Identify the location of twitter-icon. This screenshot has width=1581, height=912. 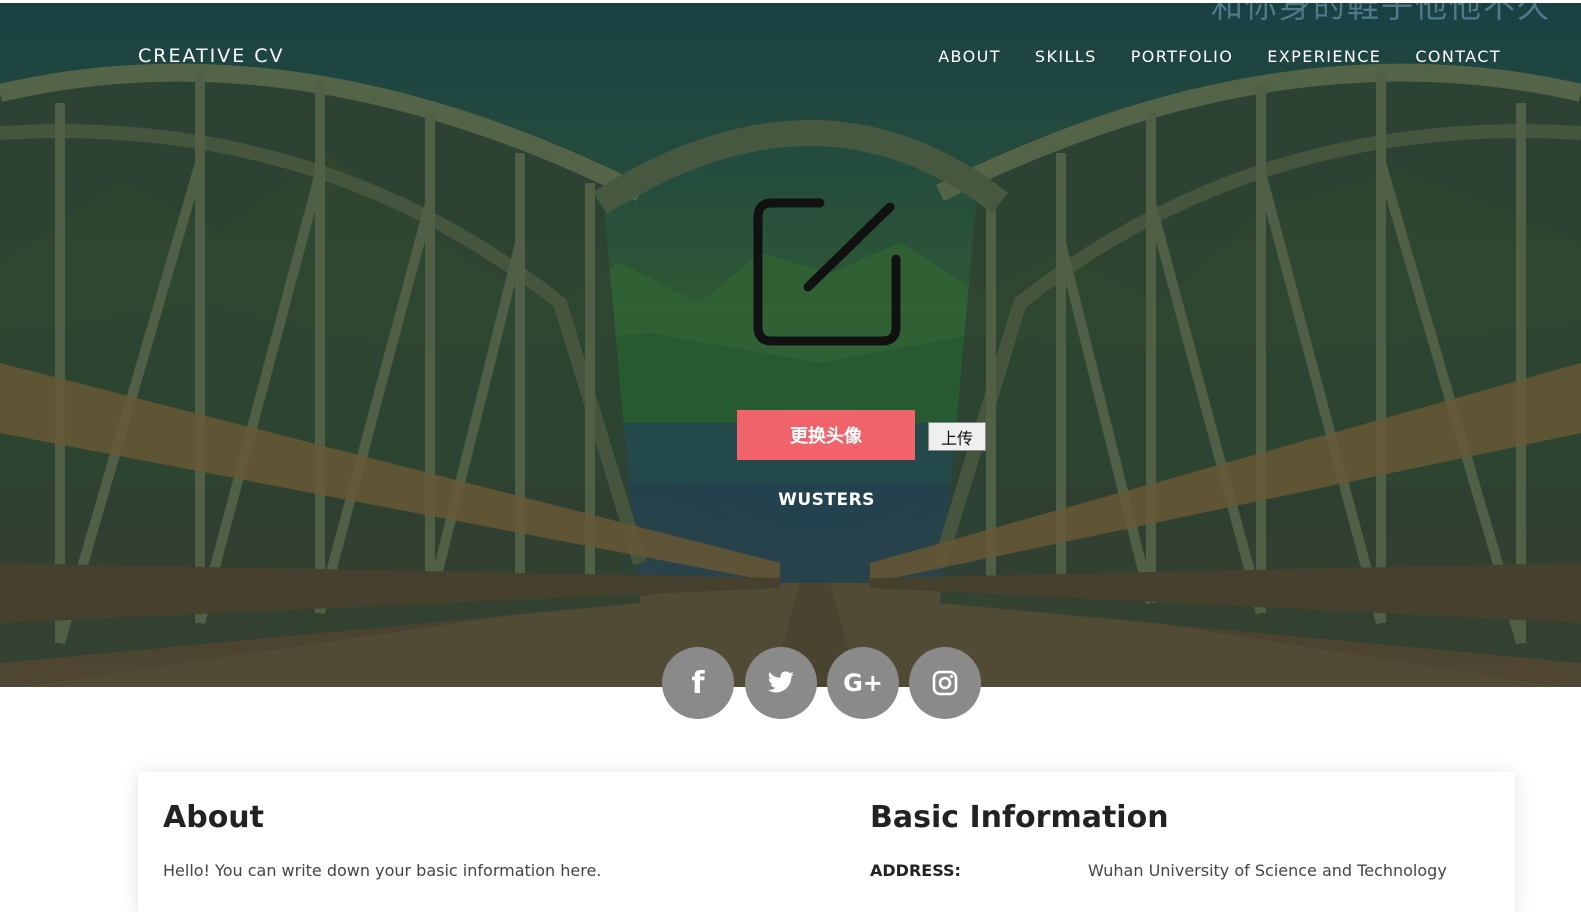
(780, 682).